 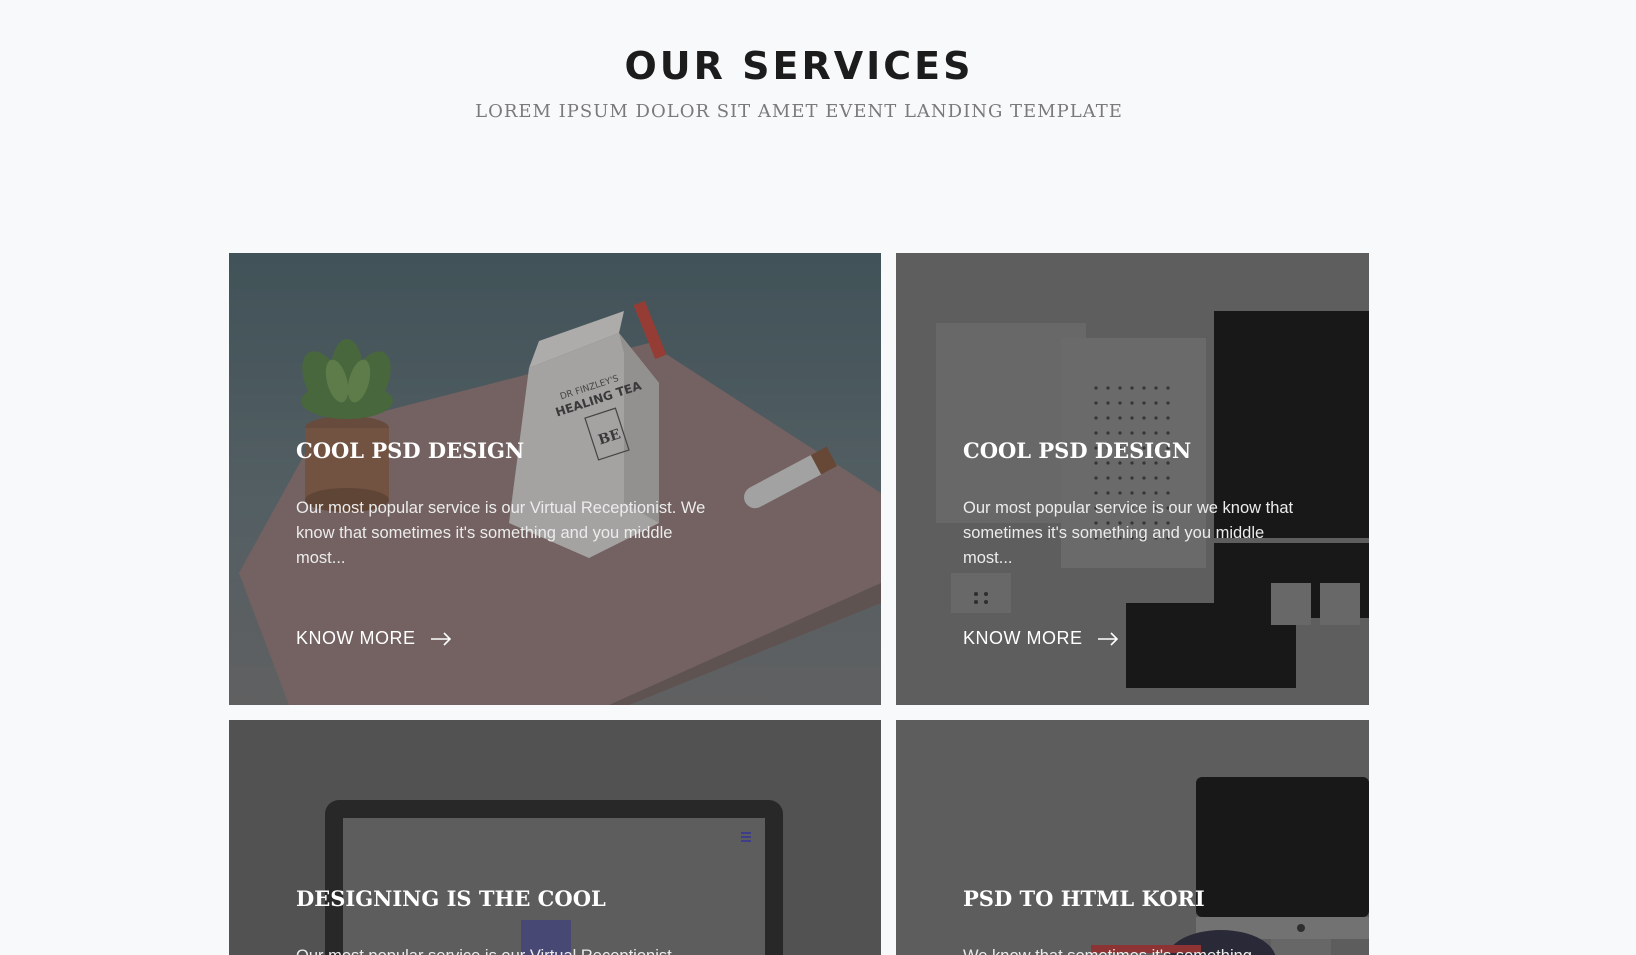 I want to click on card-description: We know that sometimes it's something, so click(x=1130, y=949).